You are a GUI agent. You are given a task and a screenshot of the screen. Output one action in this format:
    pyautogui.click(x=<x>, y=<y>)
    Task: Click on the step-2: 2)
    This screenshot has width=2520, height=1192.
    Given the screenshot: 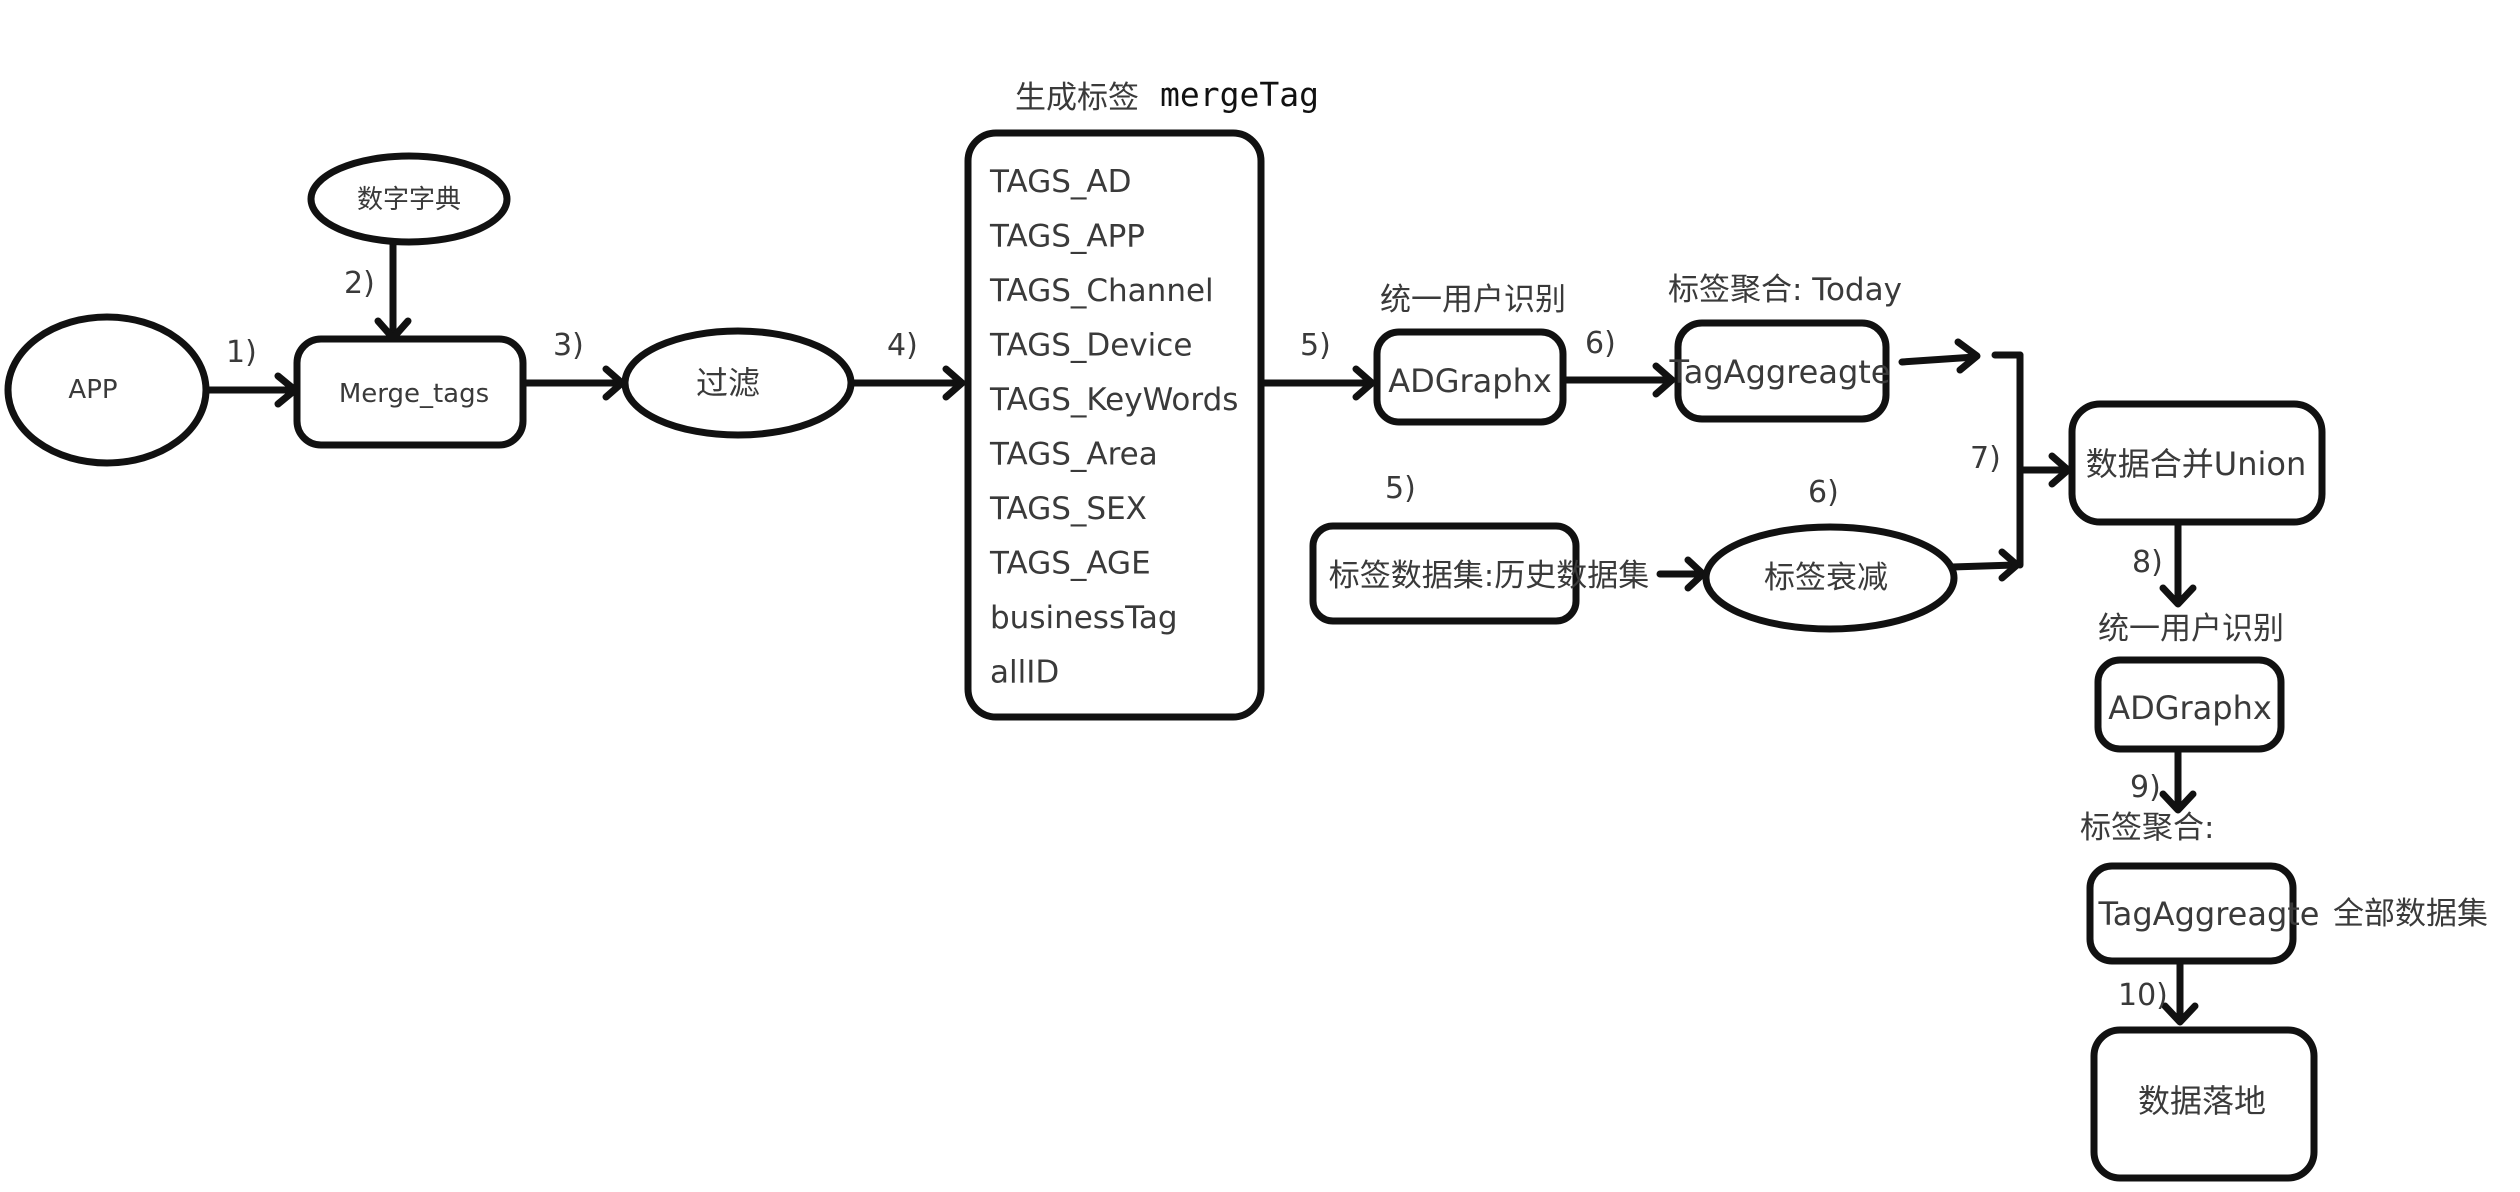 What is the action you would take?
    pyautogui.click(x=359, y=283)
    